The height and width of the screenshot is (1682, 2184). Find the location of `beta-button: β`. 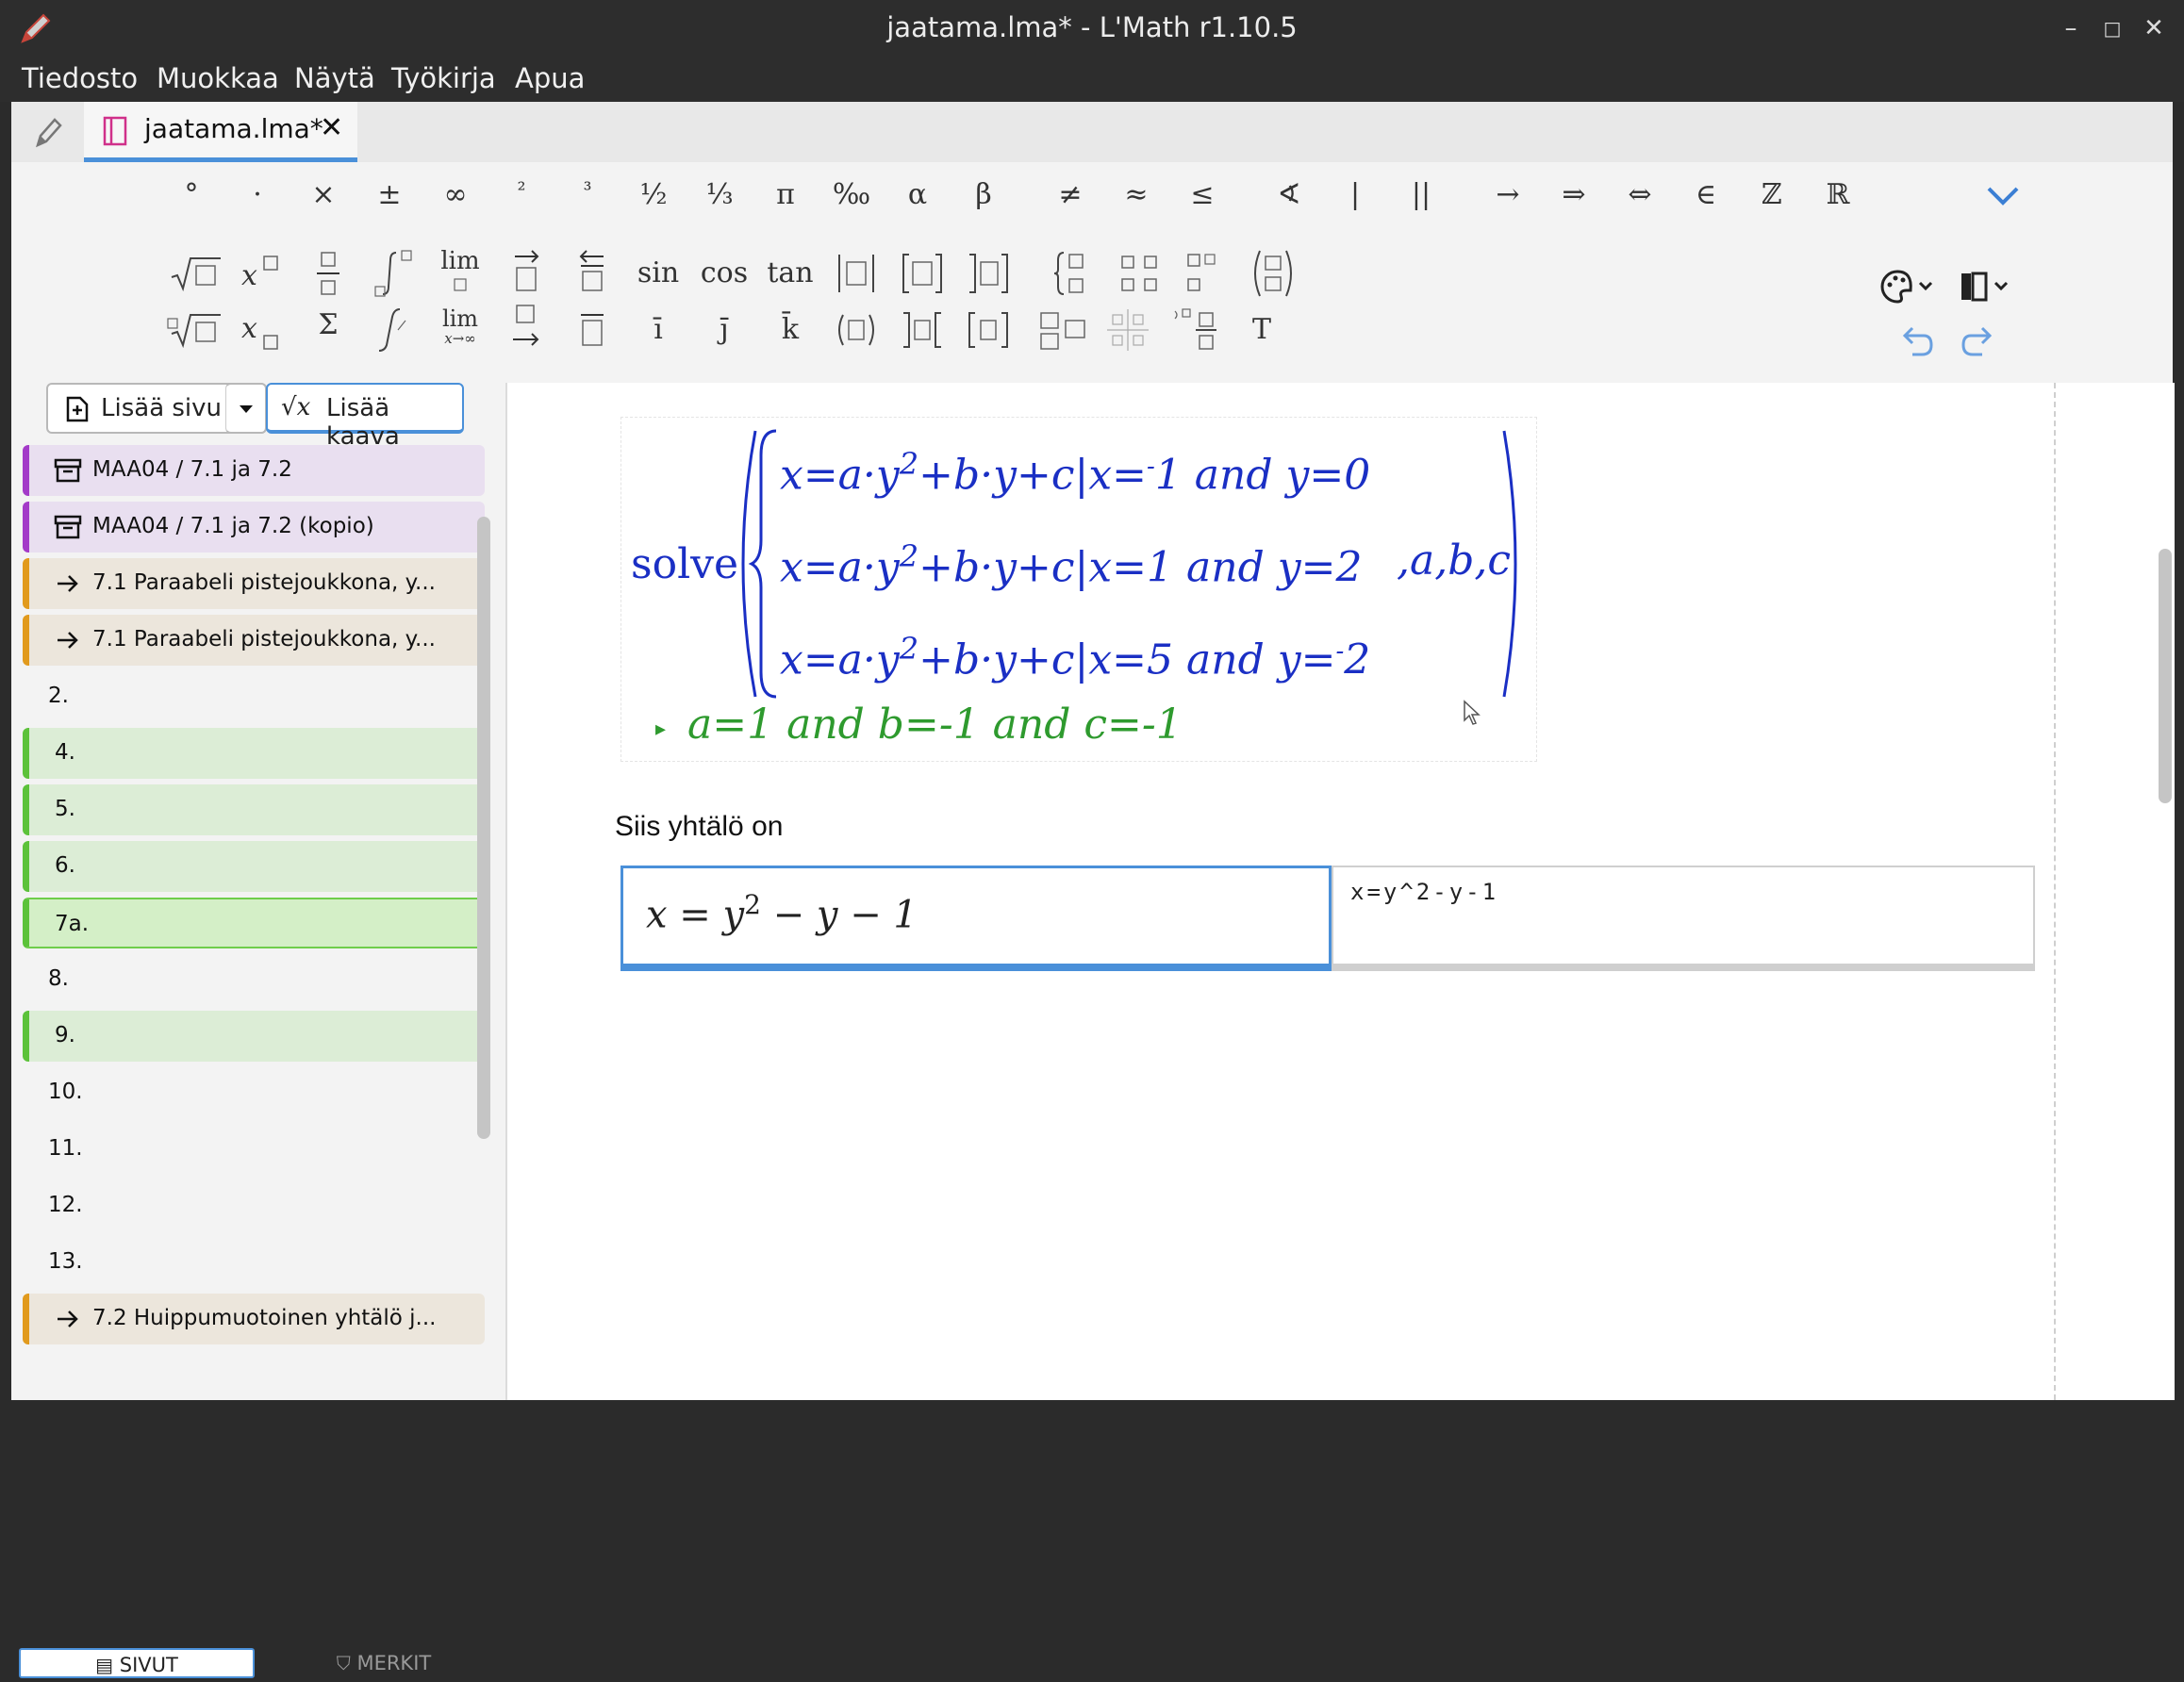

beta-button: β is located at coordinates (983, 196).